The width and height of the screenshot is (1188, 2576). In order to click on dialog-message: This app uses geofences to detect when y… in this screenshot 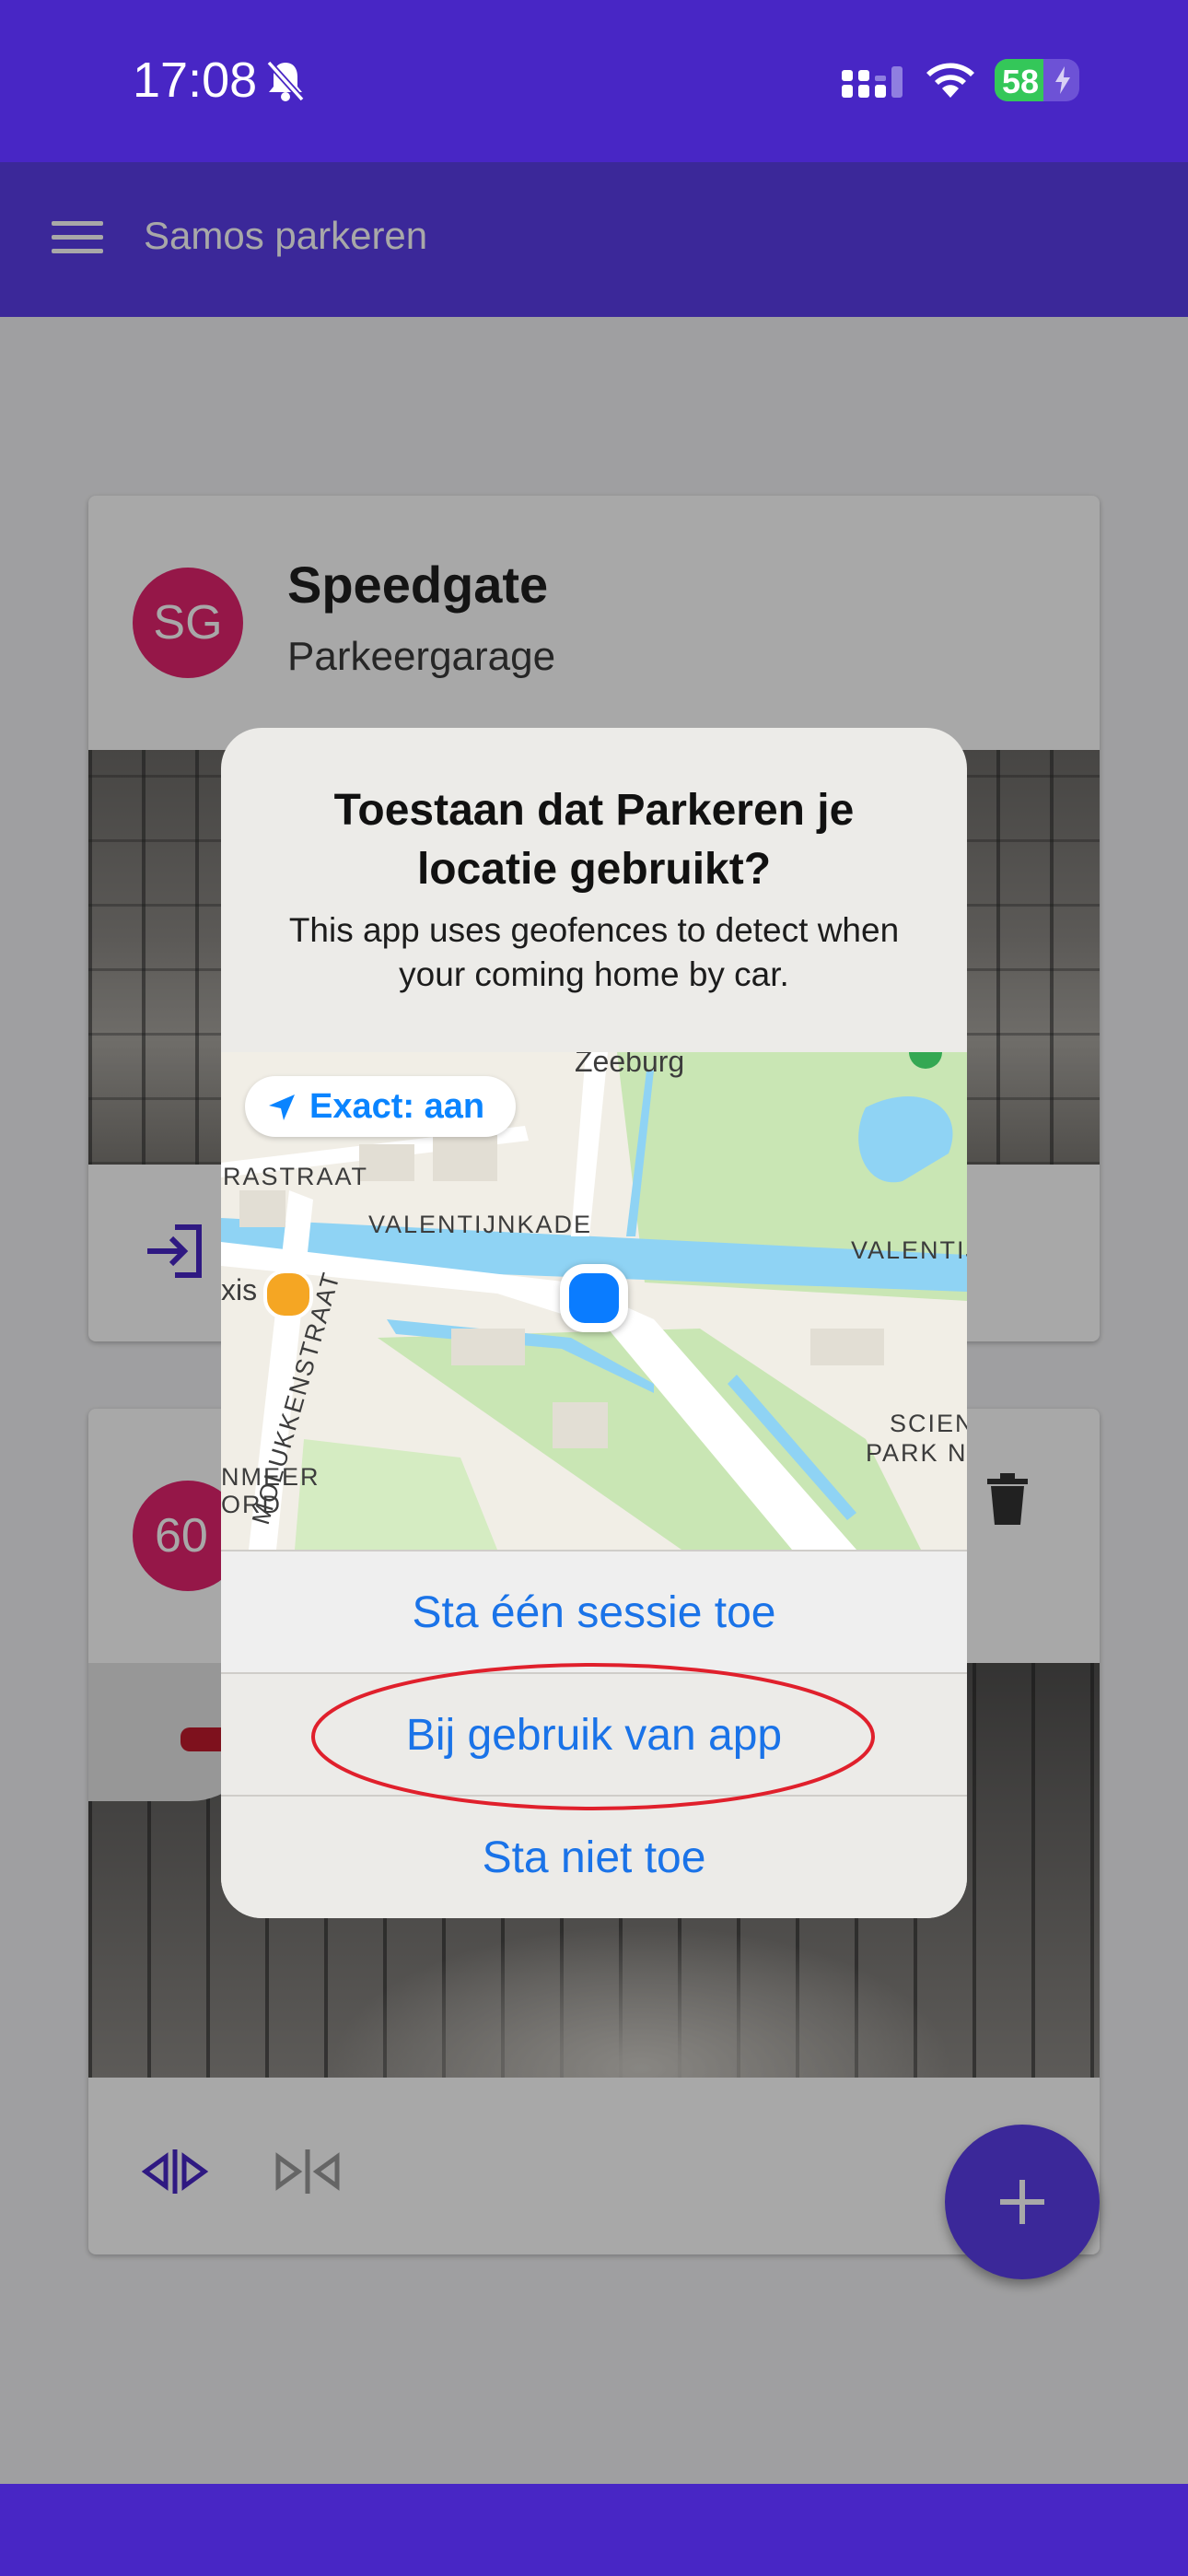, I will do `click(594, 952)`.